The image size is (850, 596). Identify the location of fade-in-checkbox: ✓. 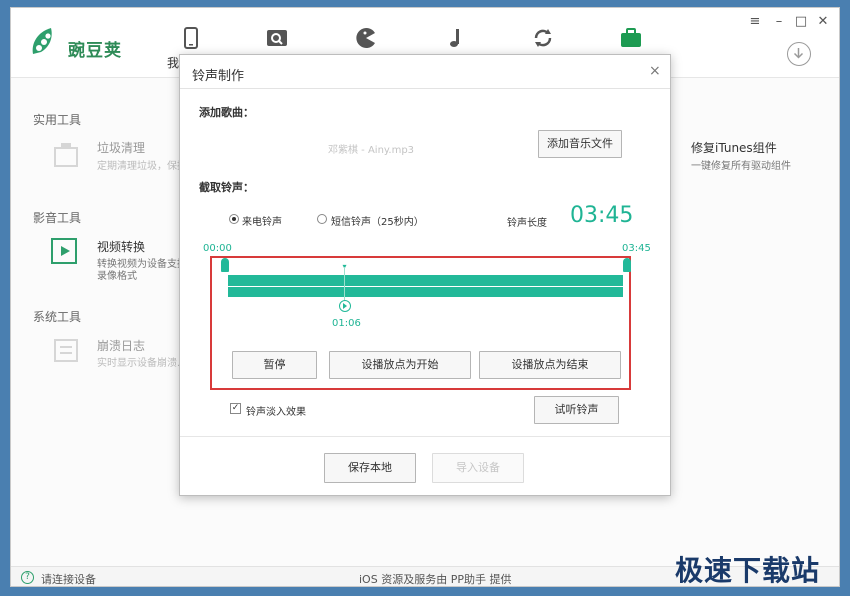
(235, 408).